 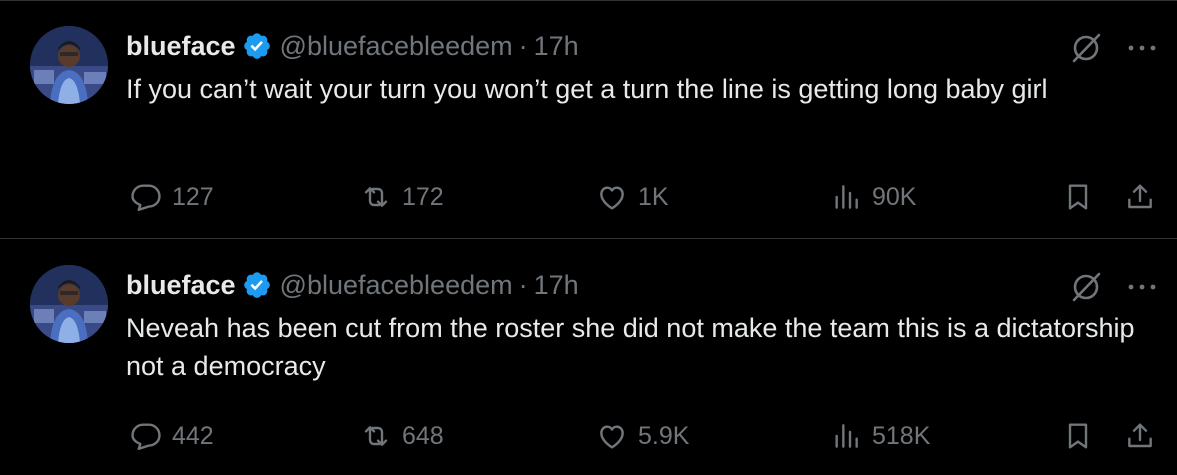 I want to click on action-bar: 442 648 5.9K 518K, so click(x=588, y=436).